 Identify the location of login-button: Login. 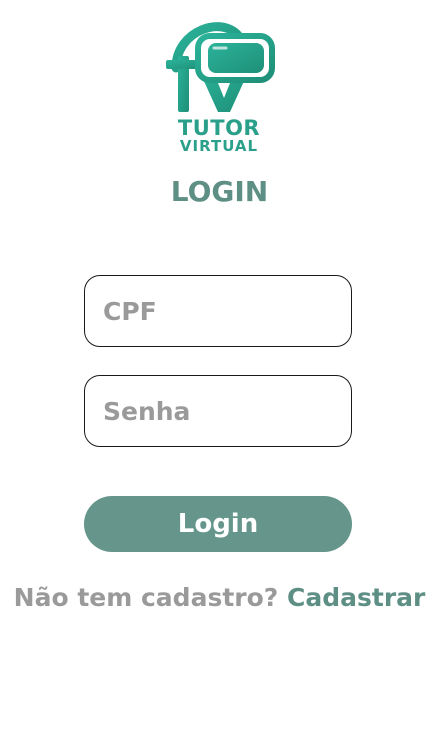
(218, 524).